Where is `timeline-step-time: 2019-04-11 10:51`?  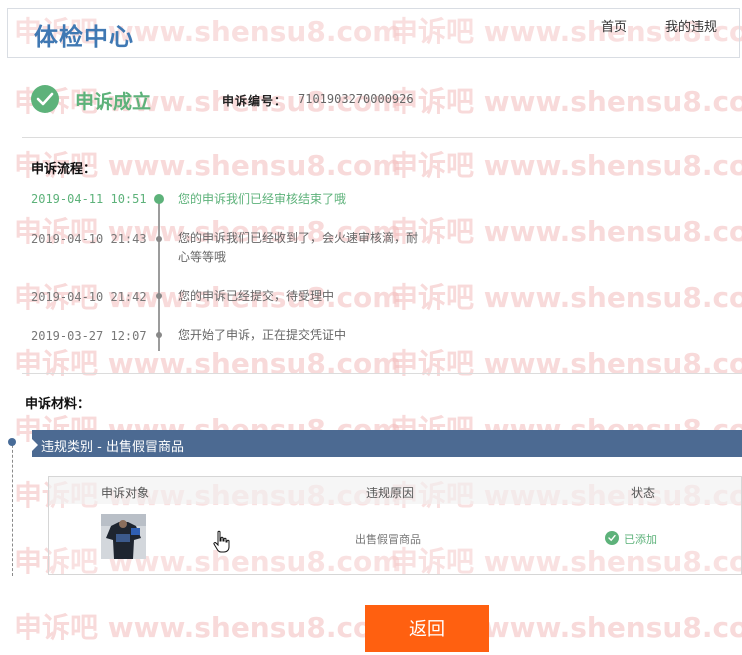
timeline-step-time: 2019-04-11 10:51 is located at coordinates (89, 199).